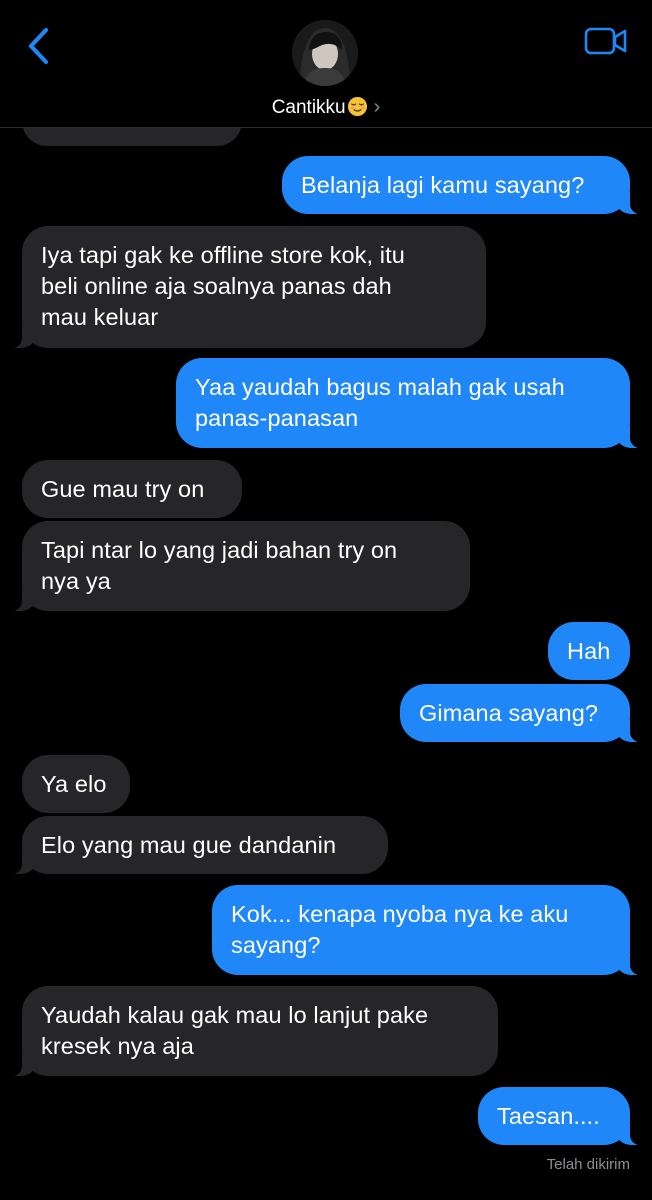 This screenshot has height=1200, width=652. What do you see at coordinates (76, 581) in the screenshot?
I see `message-text-line: nya ya` at bounding box center [76, 581].